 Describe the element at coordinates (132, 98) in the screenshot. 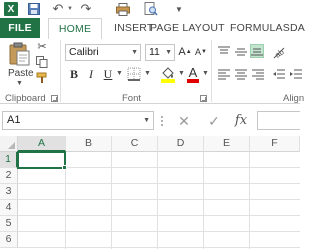

I see `font-group-label: Font` at that location.